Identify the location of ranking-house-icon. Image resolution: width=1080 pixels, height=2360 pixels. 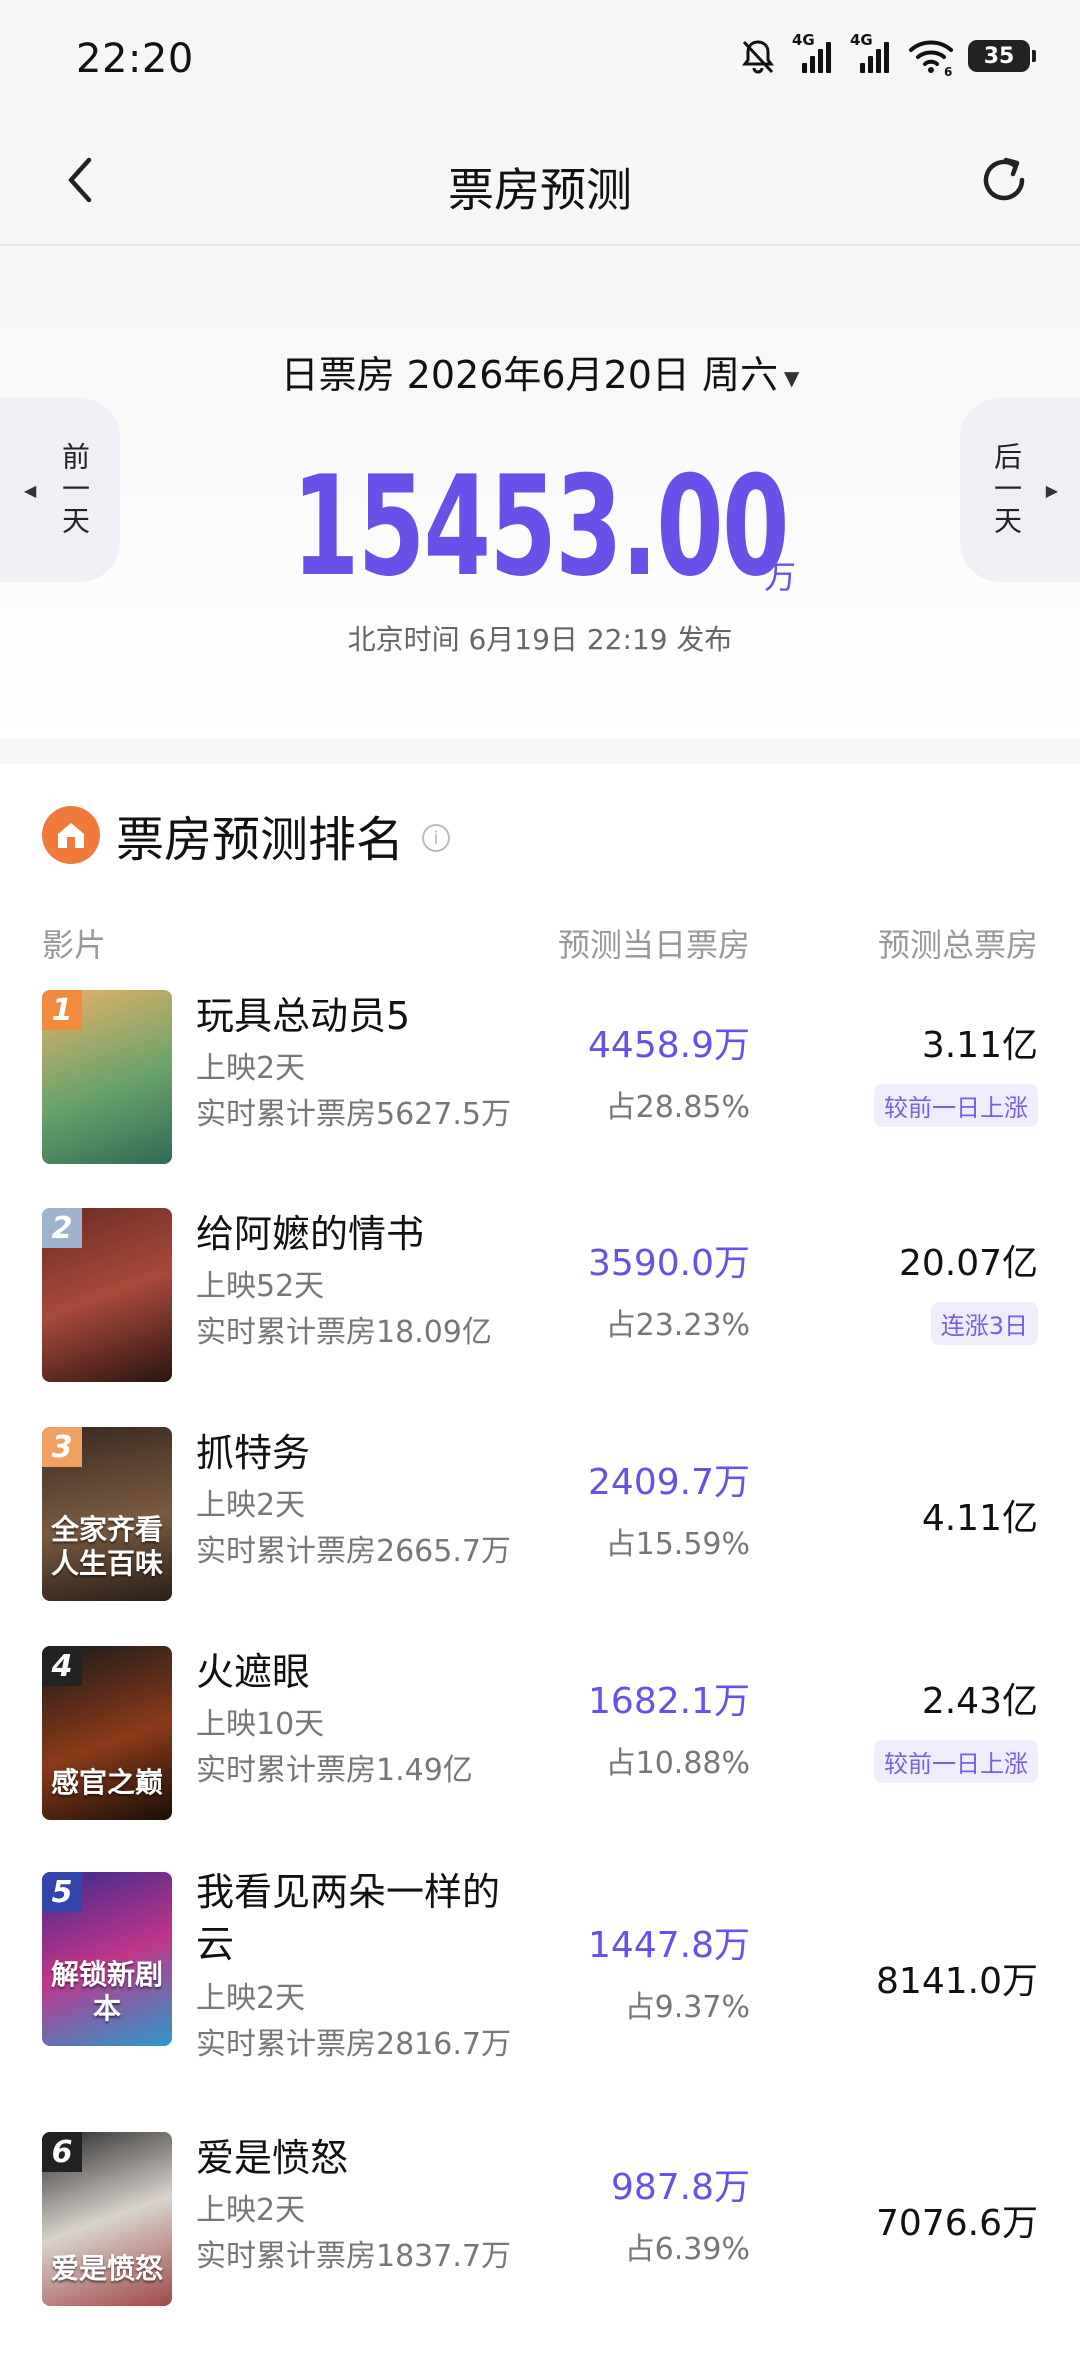
(71, 835).